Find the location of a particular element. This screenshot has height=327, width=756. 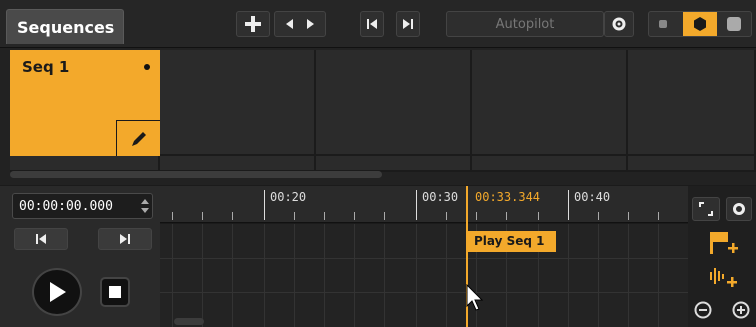

timeline-ruler: 00:20 00:30 00:40 00:33.344 is located at coordinates (424, 204).